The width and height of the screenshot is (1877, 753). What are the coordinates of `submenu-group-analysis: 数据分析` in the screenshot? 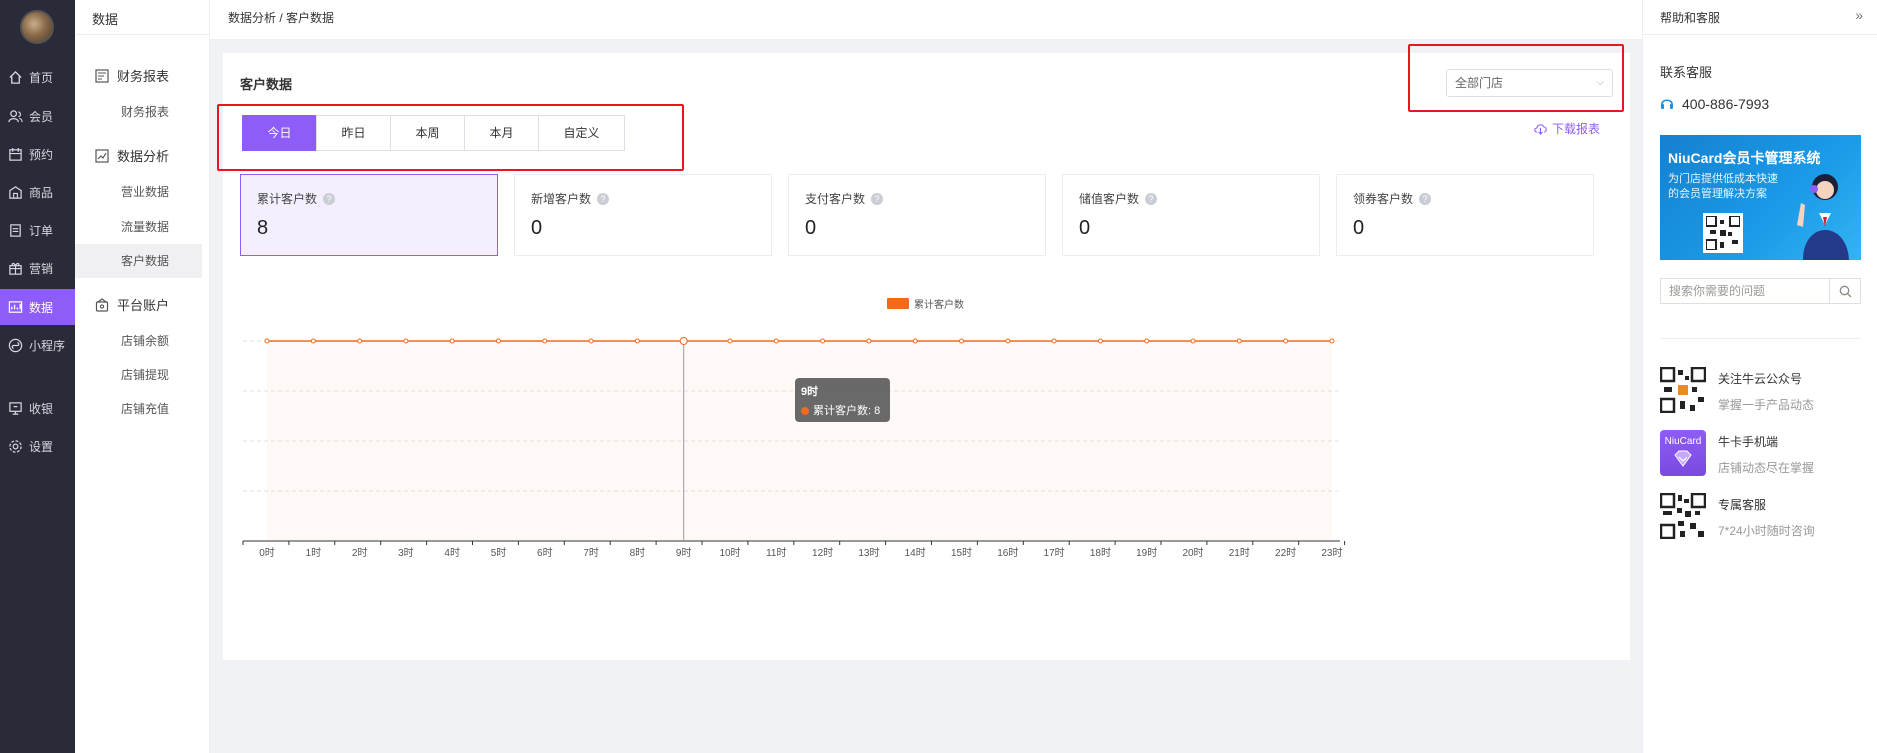 It's located at (132, 155).